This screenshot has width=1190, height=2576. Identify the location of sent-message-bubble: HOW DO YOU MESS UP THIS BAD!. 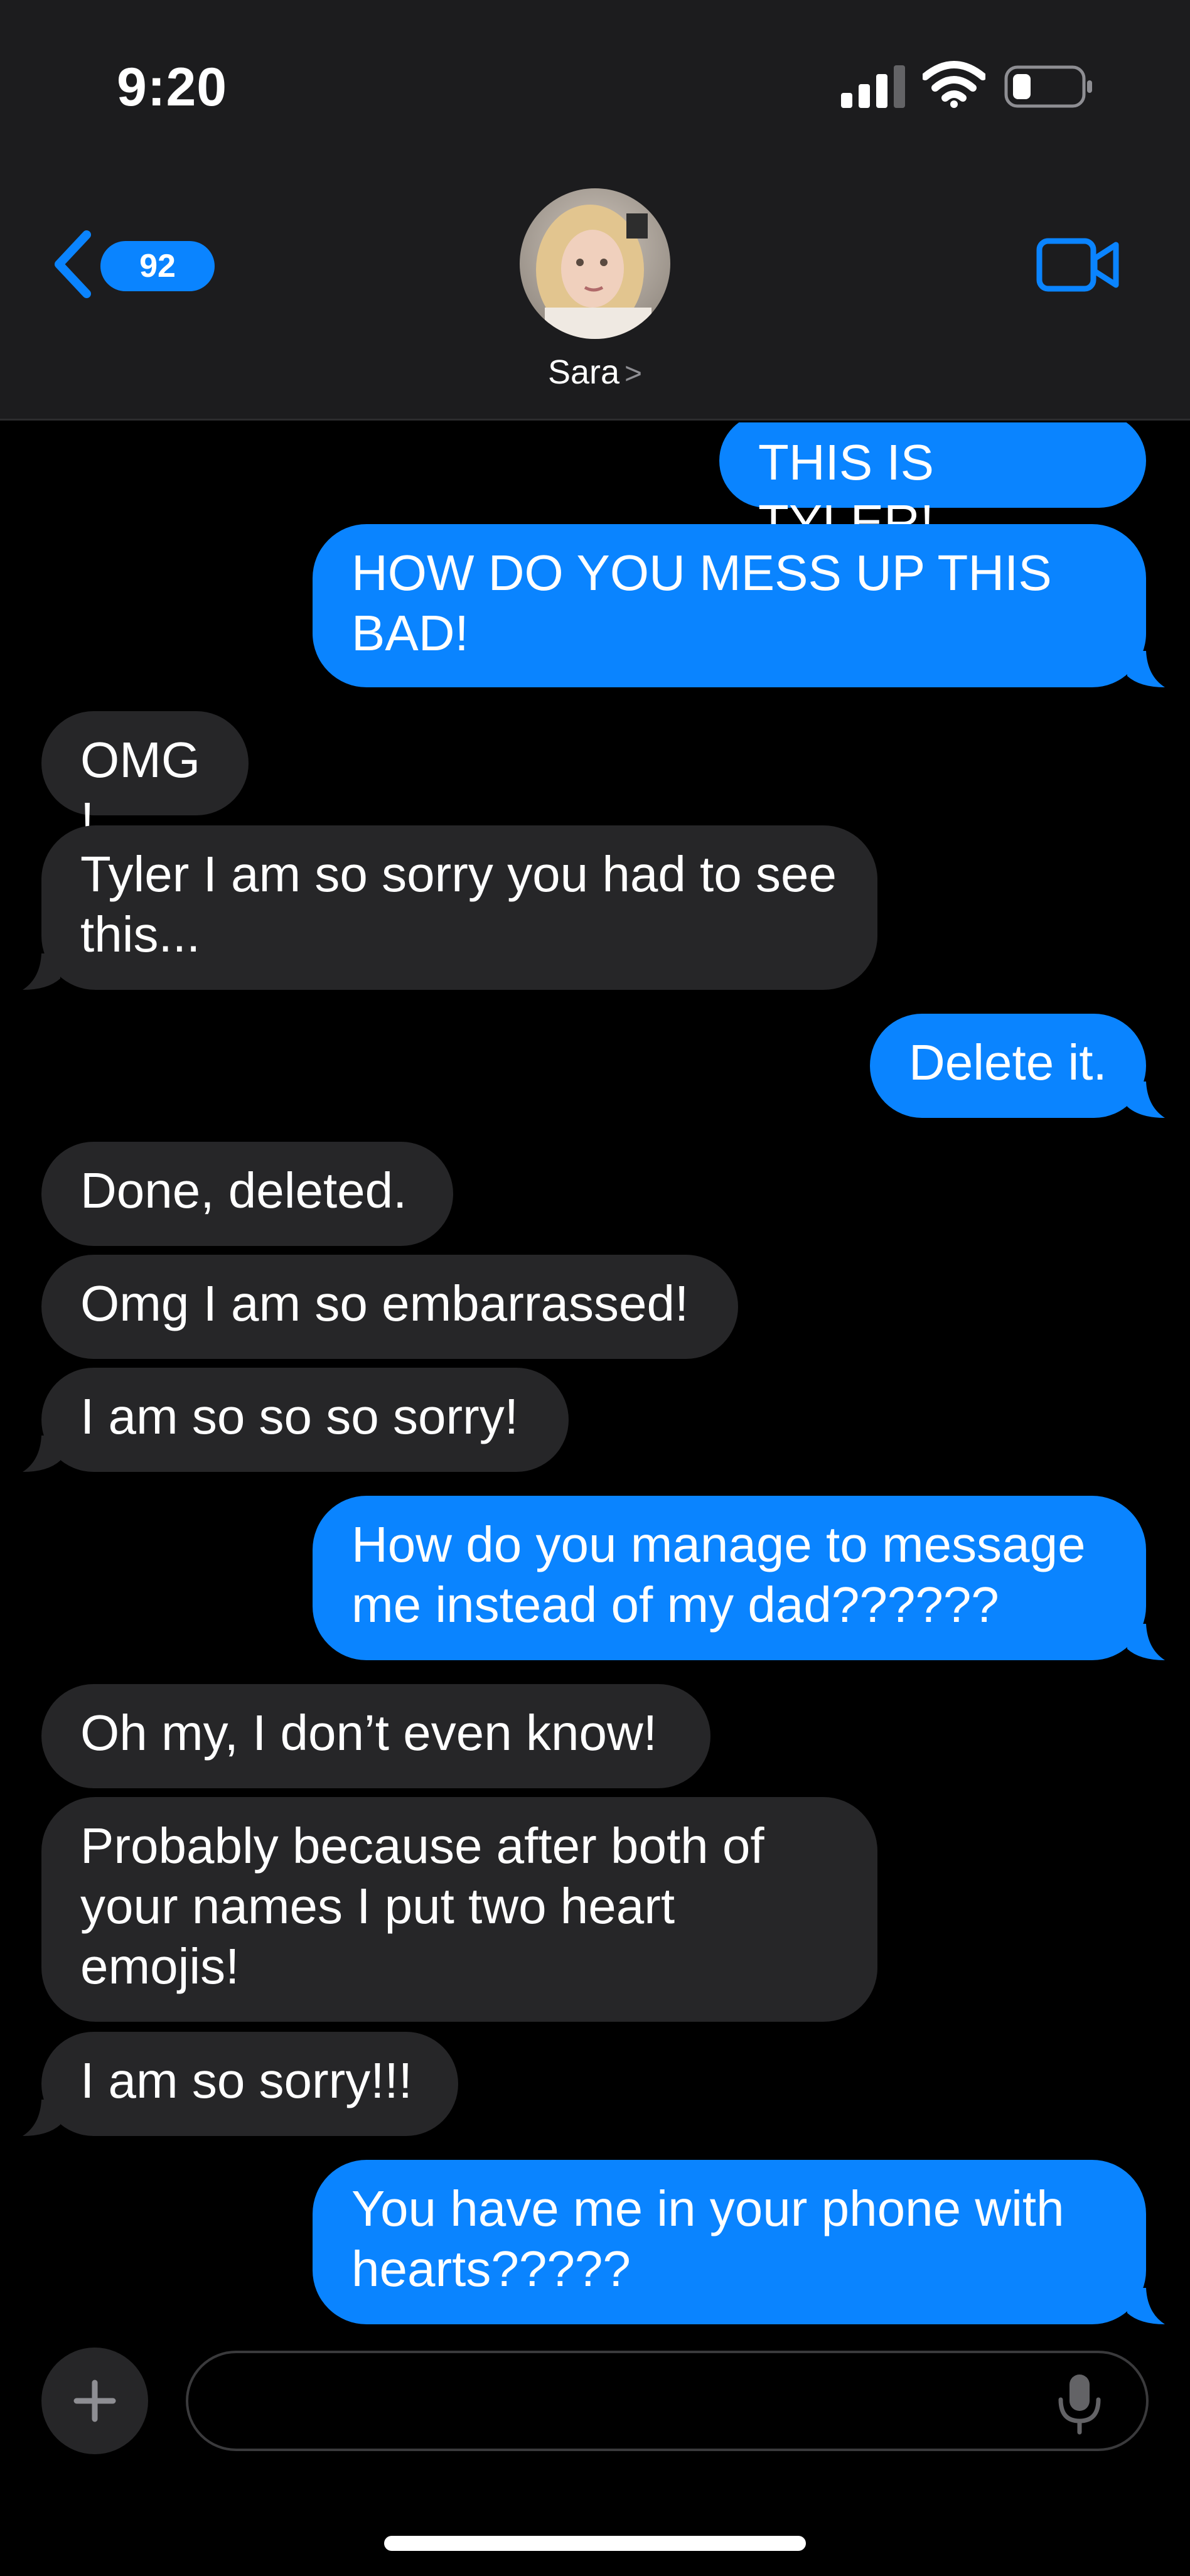
(729, 605).